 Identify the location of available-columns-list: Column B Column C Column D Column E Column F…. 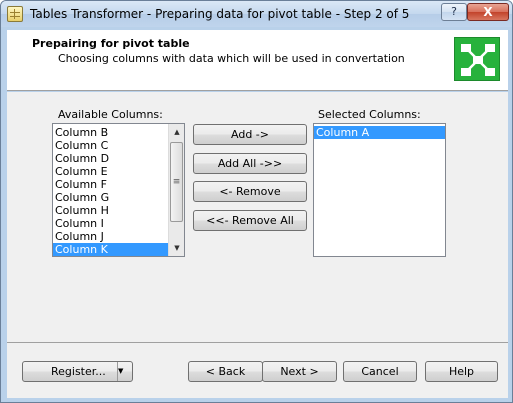
(118, 190).